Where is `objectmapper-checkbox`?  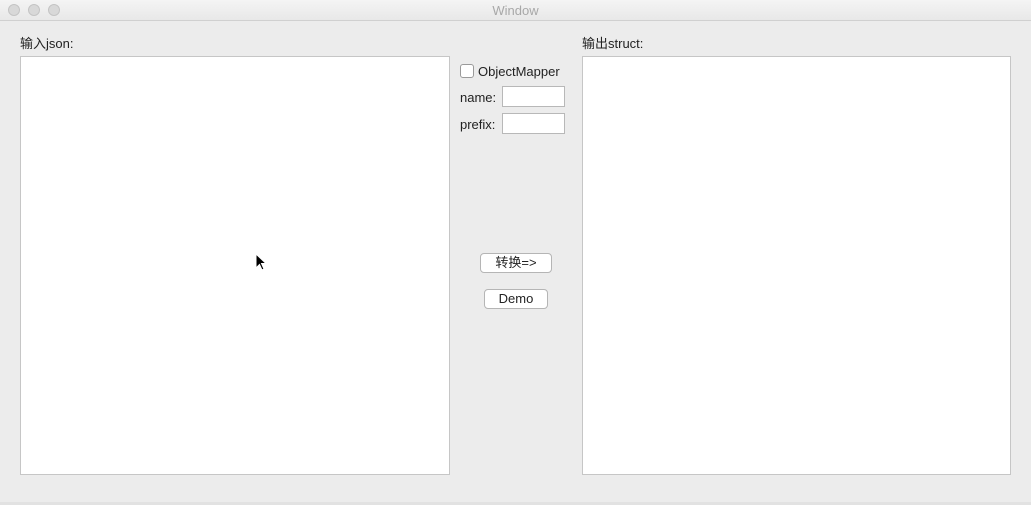
objectmapper-checkbox is located at coordinates (467, 71).